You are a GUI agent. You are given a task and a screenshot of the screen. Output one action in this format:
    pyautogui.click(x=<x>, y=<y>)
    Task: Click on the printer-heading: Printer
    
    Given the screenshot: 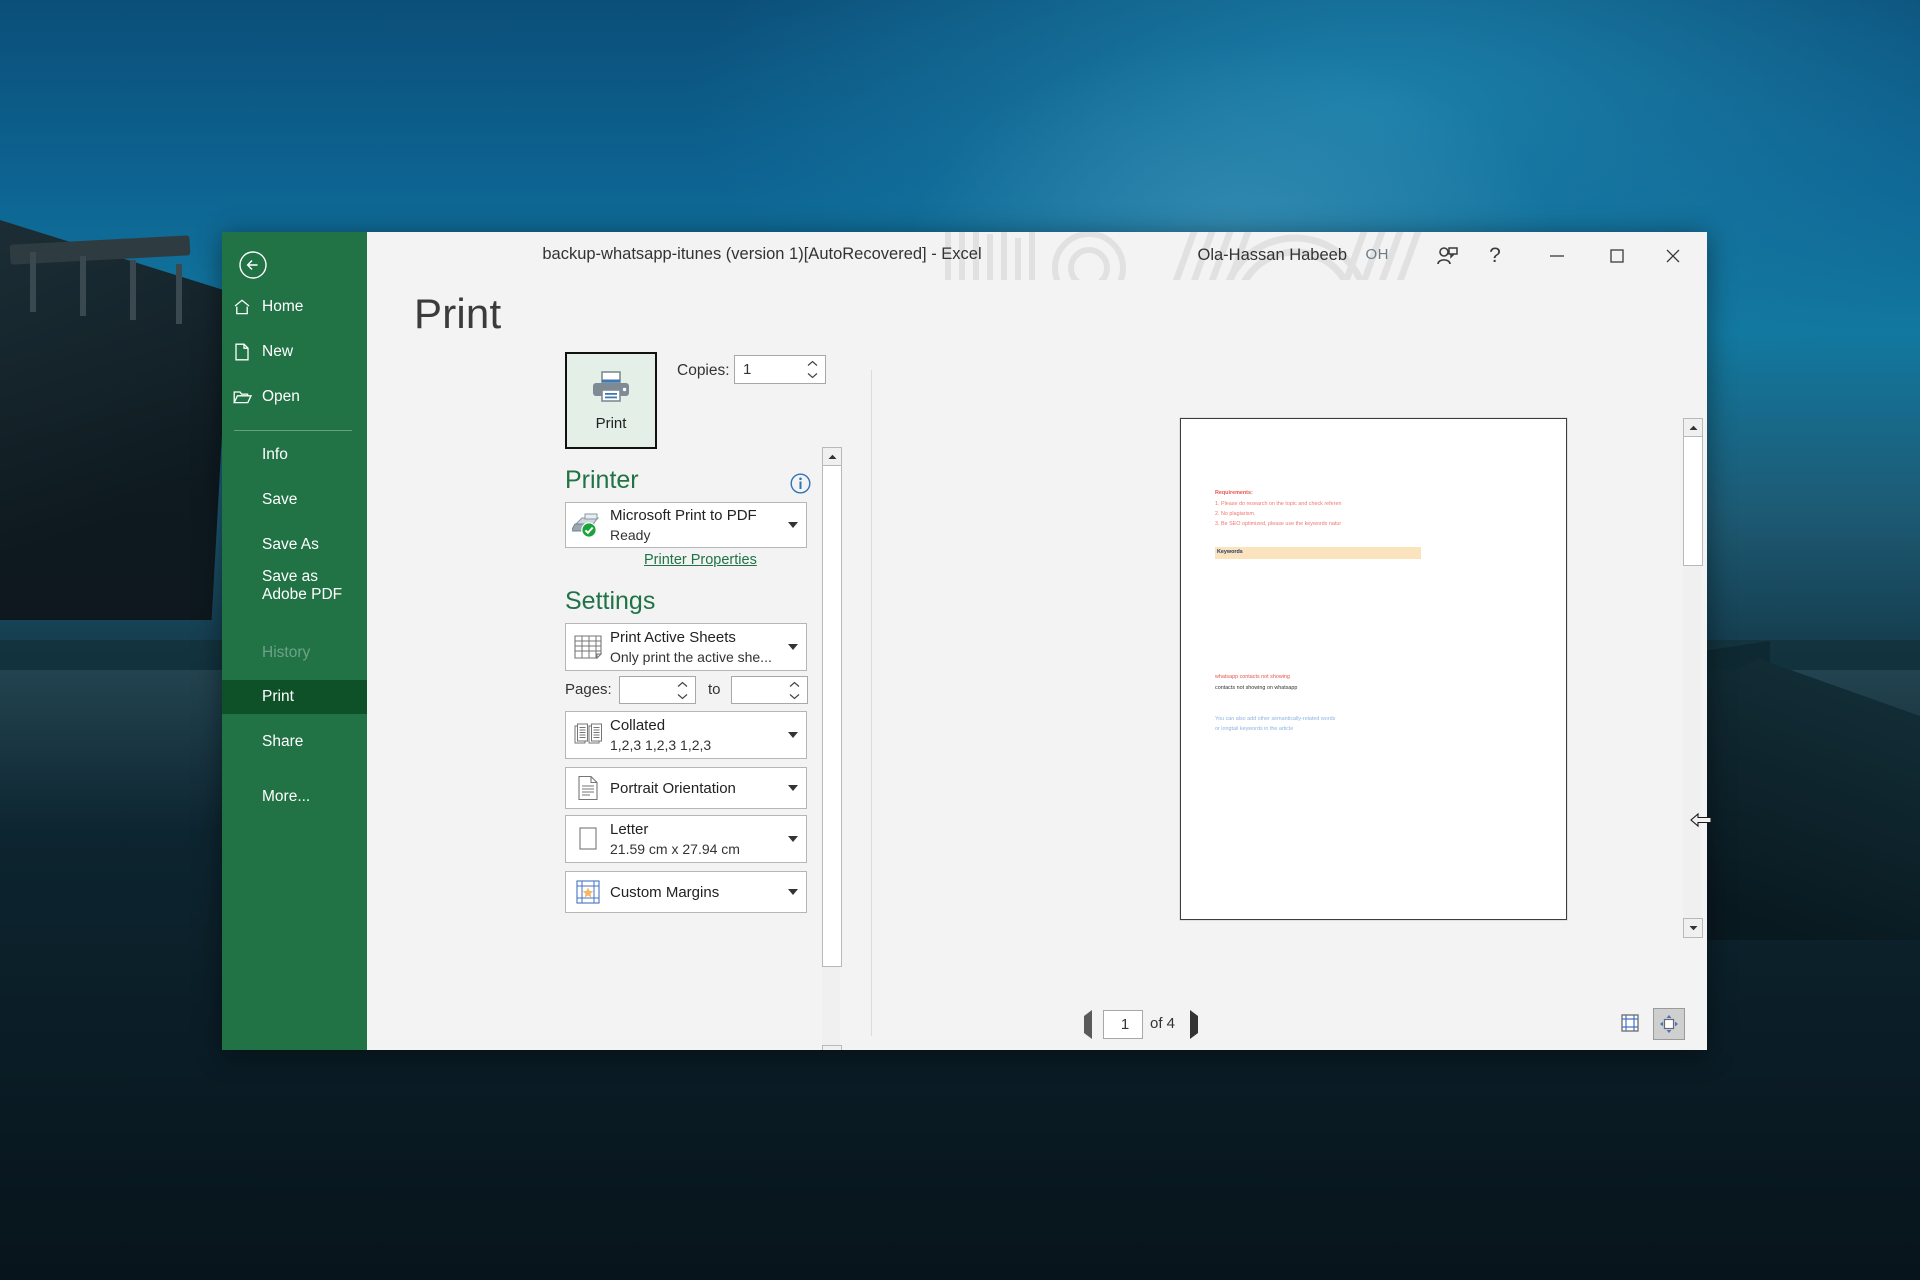 What is the action you would take?
    pyautogui.click(x=602, y=480)
    